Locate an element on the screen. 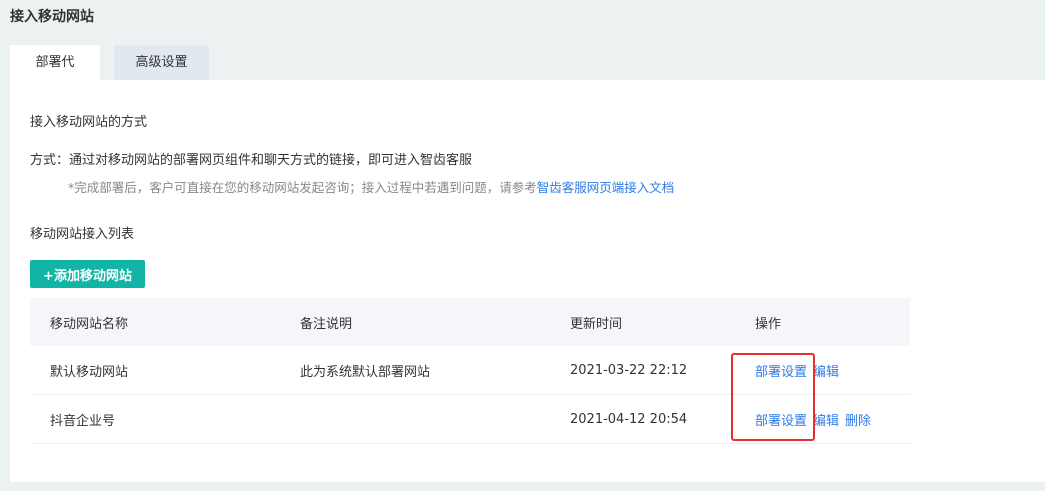 This screenshot has width=1045, height=491. docs-link: 智齿客服网页端接入文档 is located at coordinates (606, 187).